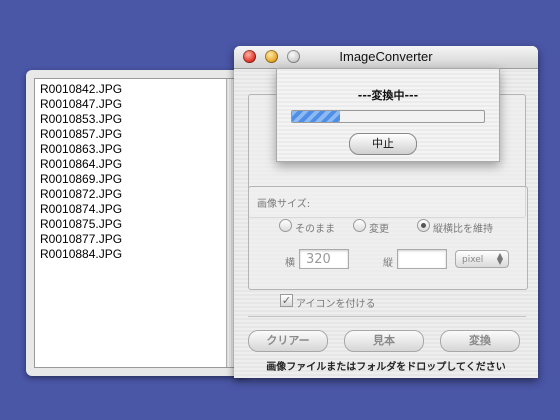  Describe the element at coordinates (379, 229) in the screenshot. I see `radio-change-label: 変更` at that location.